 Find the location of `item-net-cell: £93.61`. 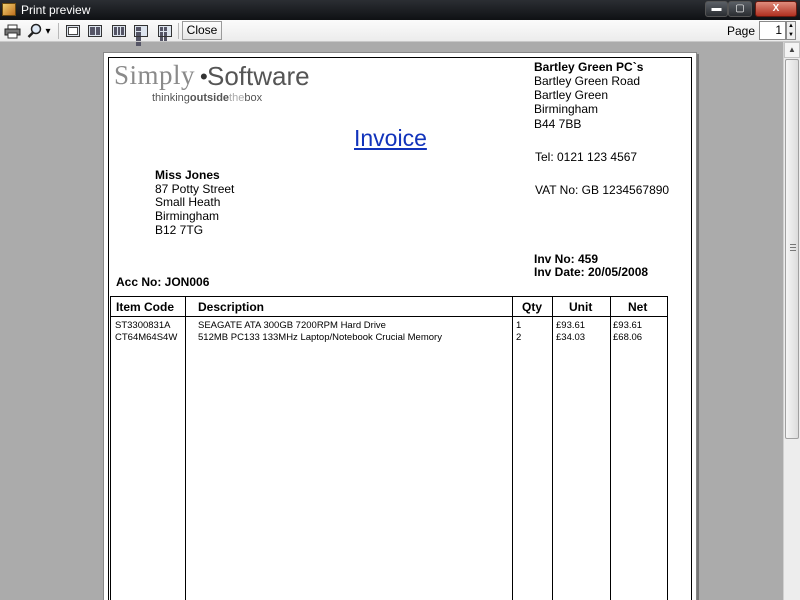

item-net-cell: £93.61 is located at coordinates (628, 325).